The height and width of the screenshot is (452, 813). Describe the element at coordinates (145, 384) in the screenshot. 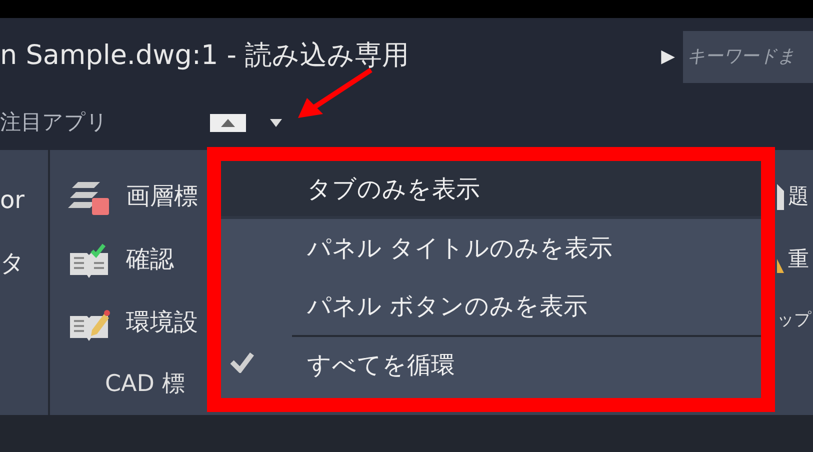

I see `panel-title: CAD 標` at that location.